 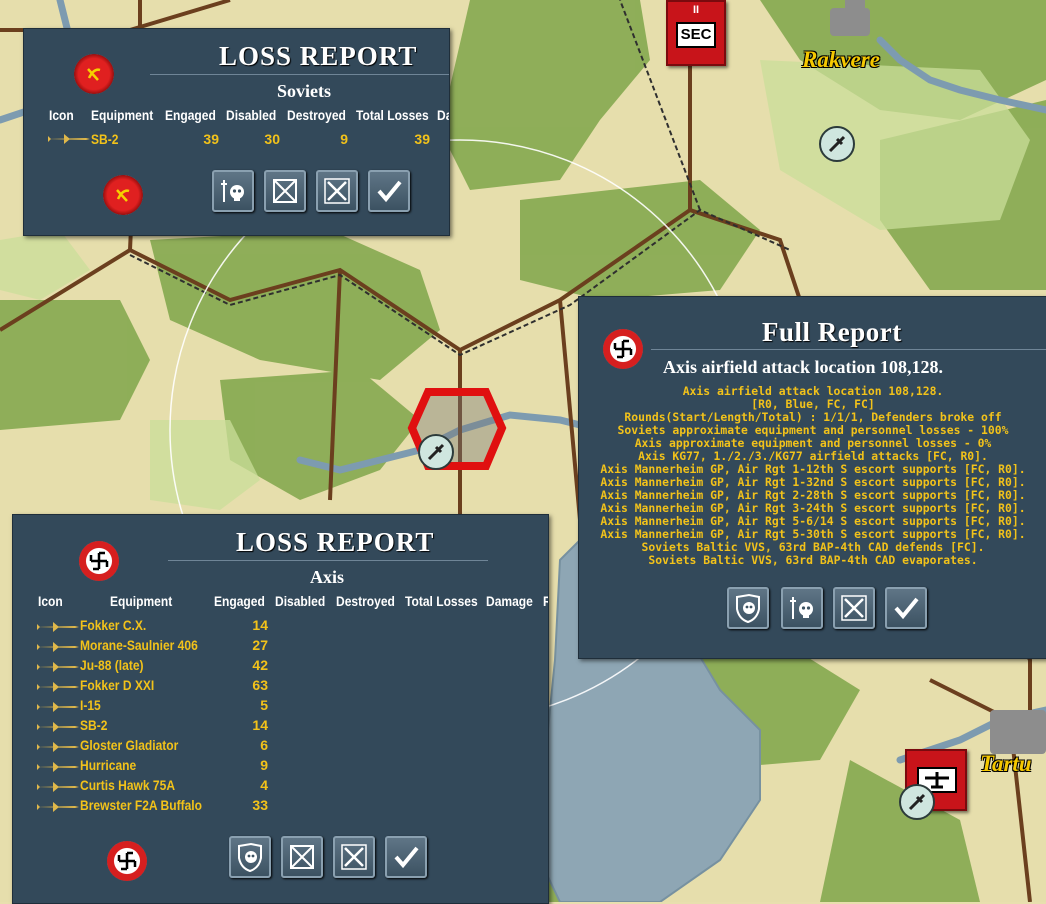 I want to click on table-row: Hurricane 9, so click(x=280, y=767).